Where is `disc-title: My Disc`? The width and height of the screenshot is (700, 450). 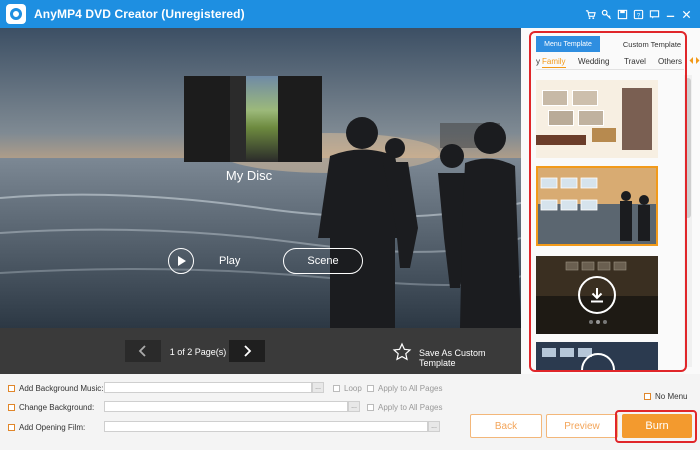
disc-title: My Disc is located at coordinates (249, 175).